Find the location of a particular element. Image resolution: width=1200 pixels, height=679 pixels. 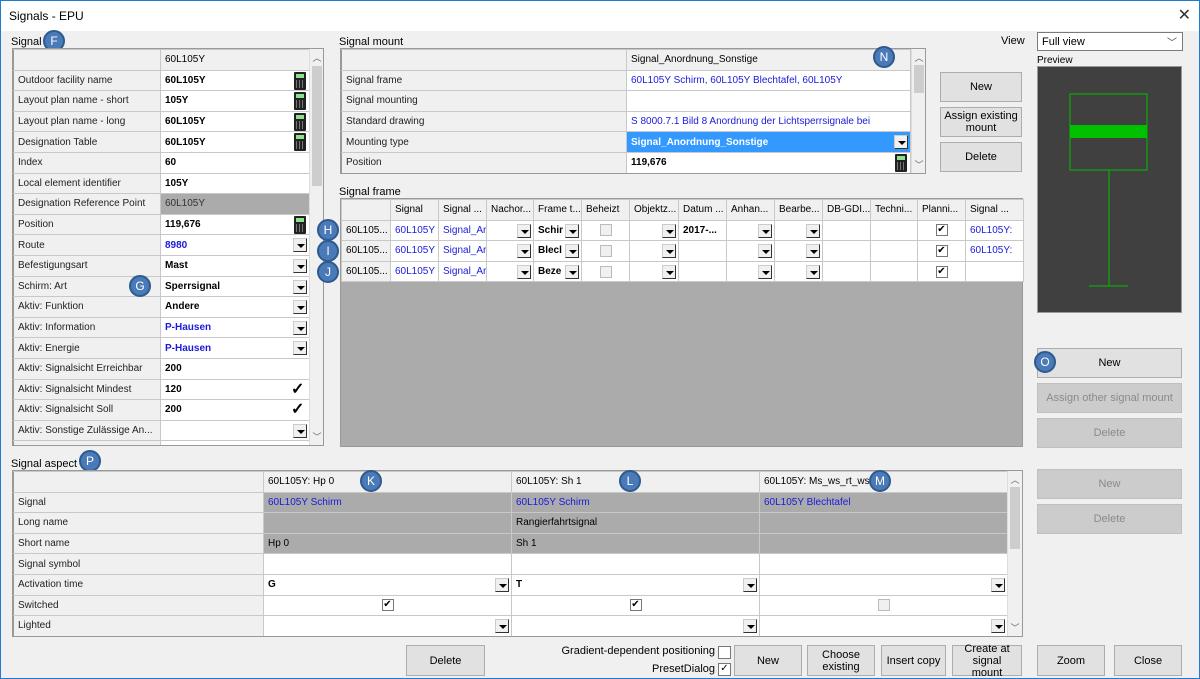

aspect-column-header: 60L105Y: Hp 0 is located at coordinates (387, 482).